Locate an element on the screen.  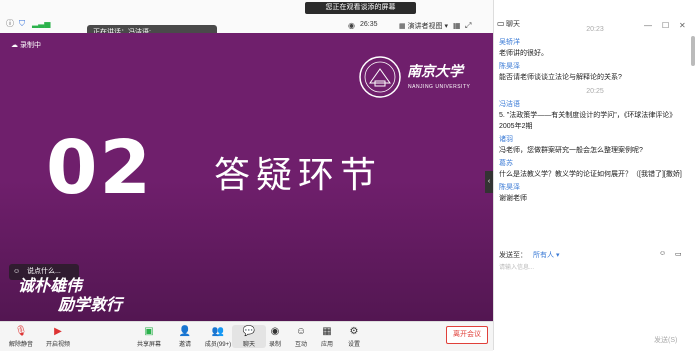
send-to-row: 发送至： 所有人 ▾ ☺ ▭ is located at coordinates (590, 255).